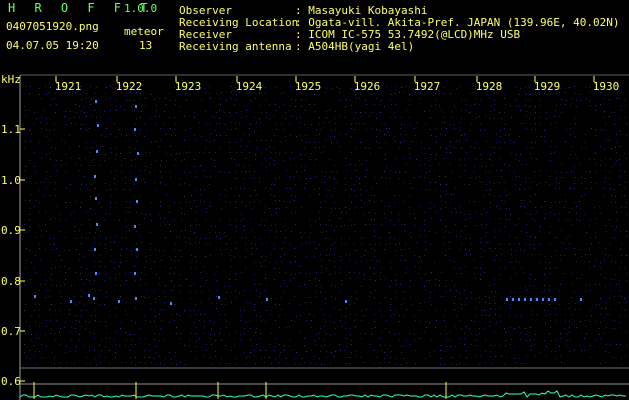 This screenshot has width=629, height=400. I want to click on antenna-value: : A504HB(yagi 4el), so click(355, 46).